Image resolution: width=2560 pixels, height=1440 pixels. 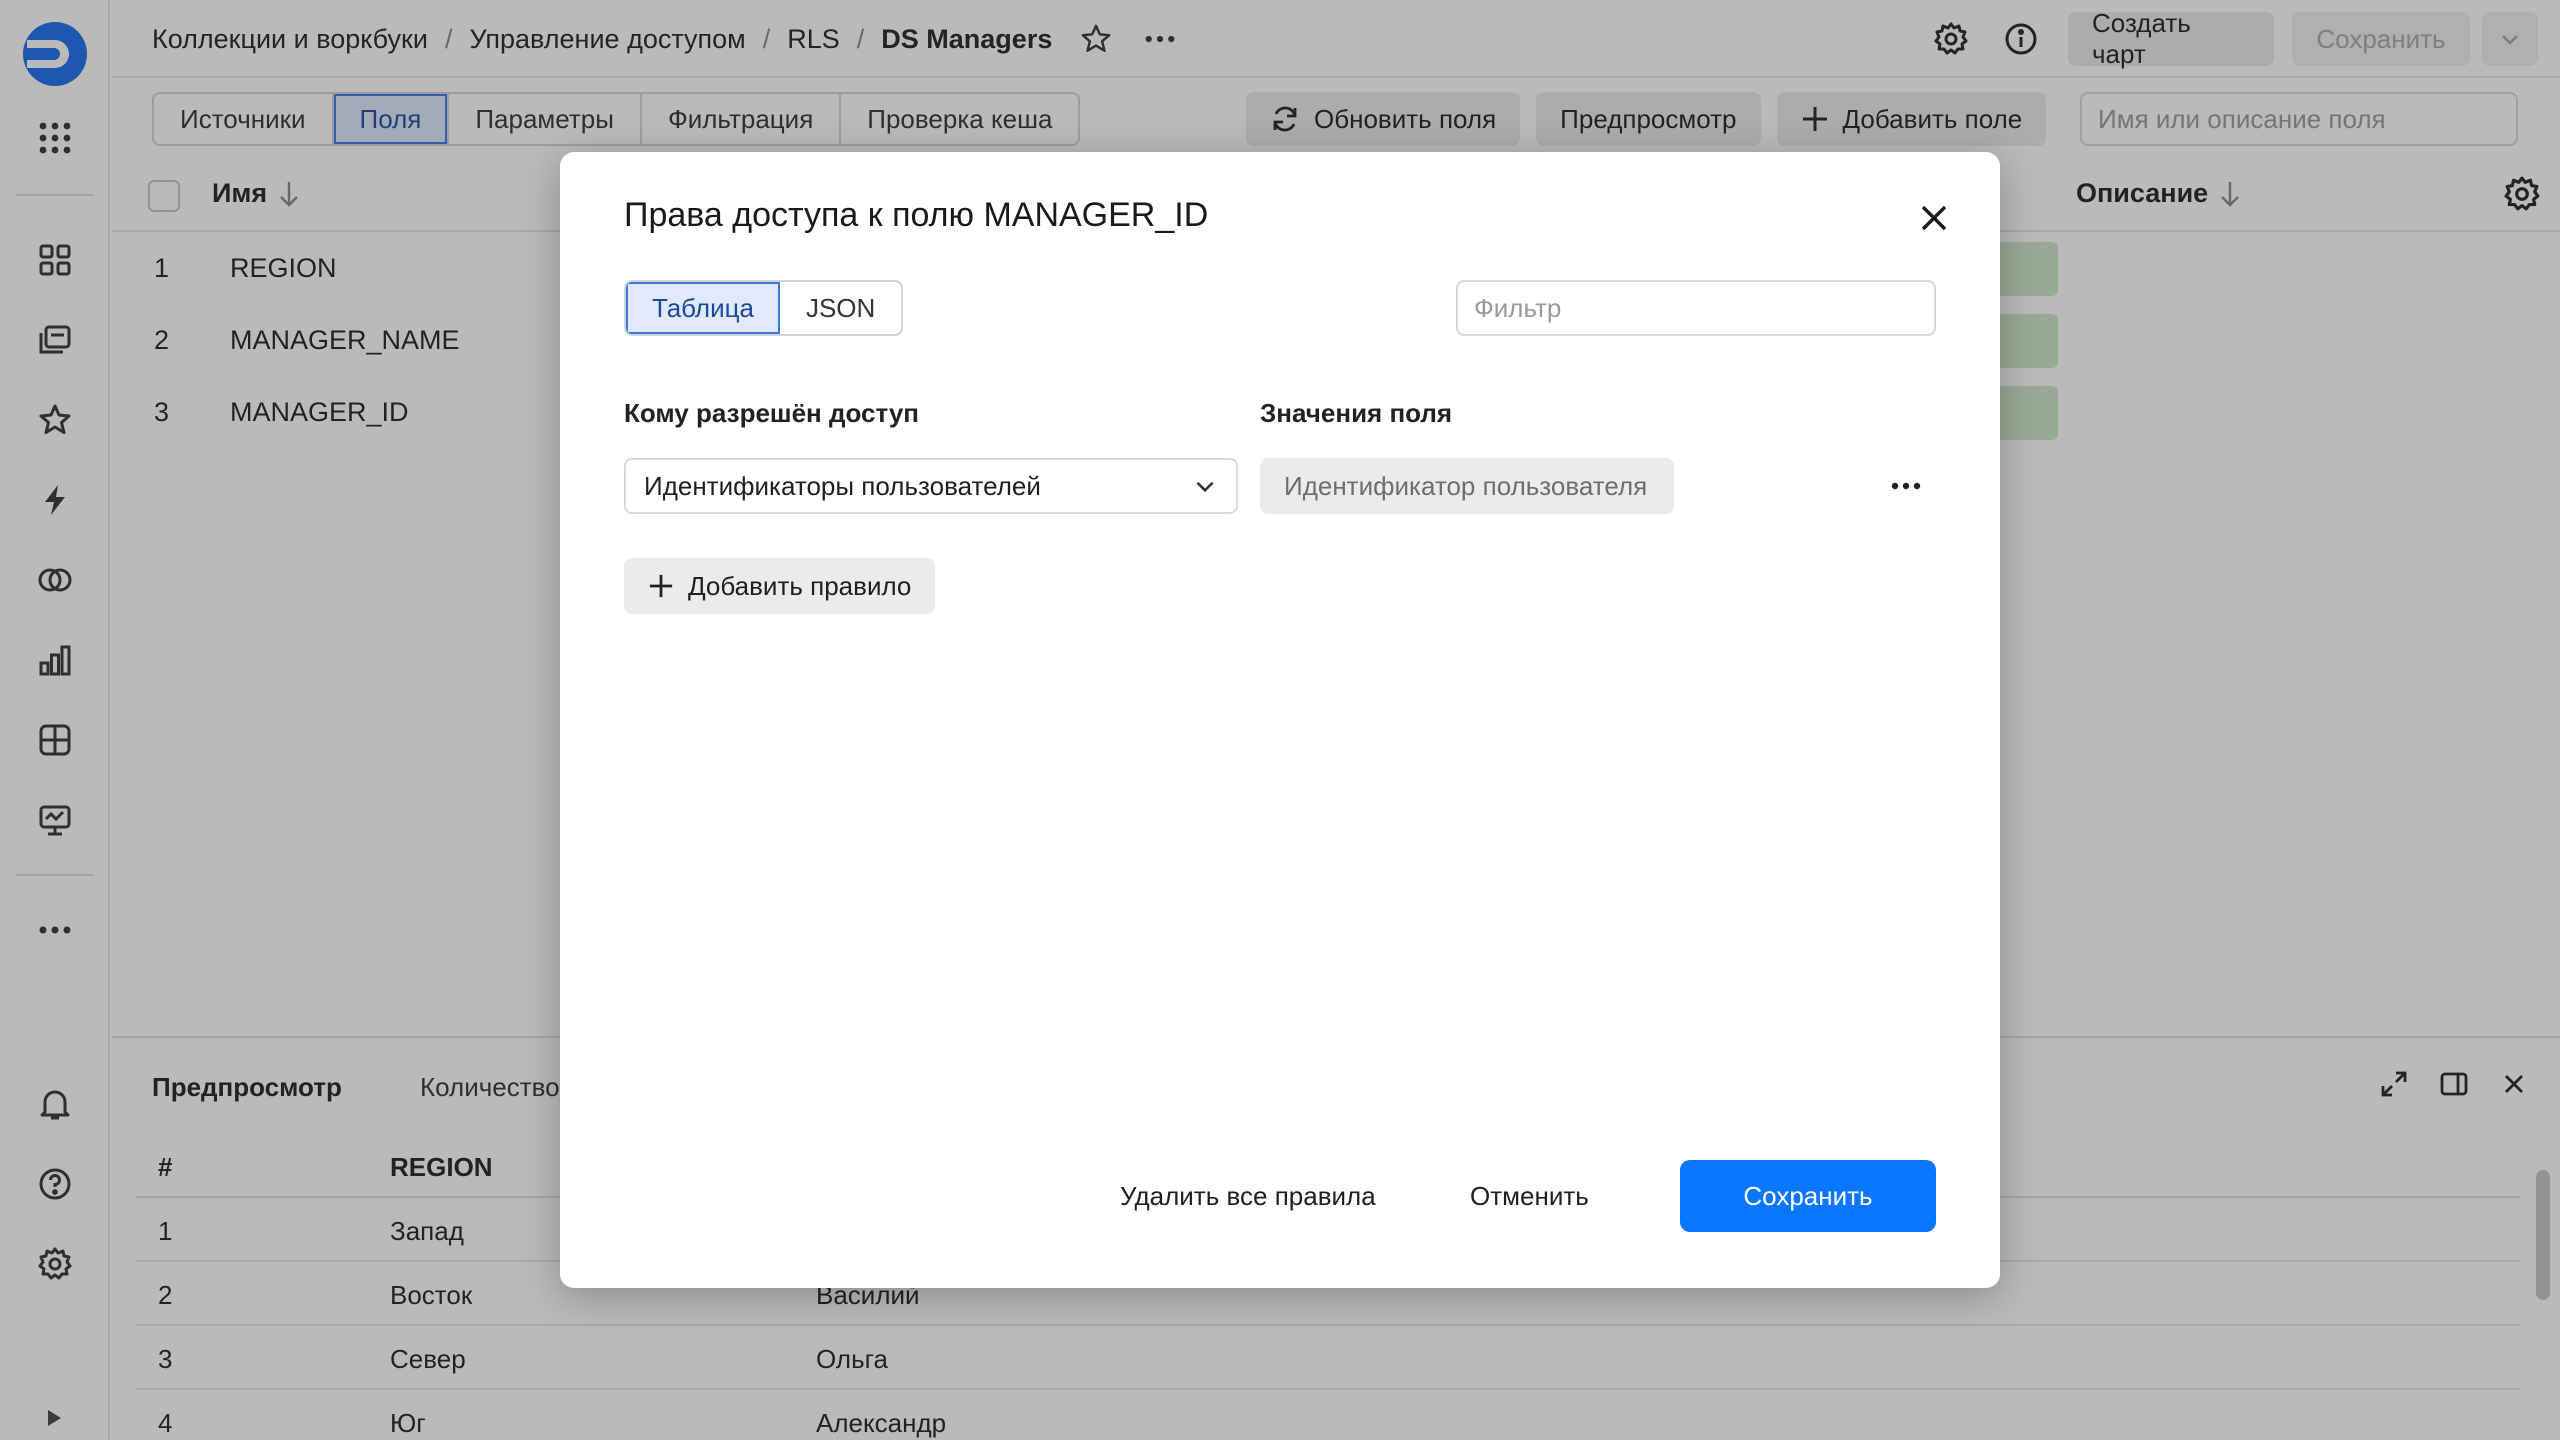 What do you see at coordinates (772, 413) in the screenshot?
I see `access-column-label: Кому разрешён доступ` at bounding box center [772, 413].